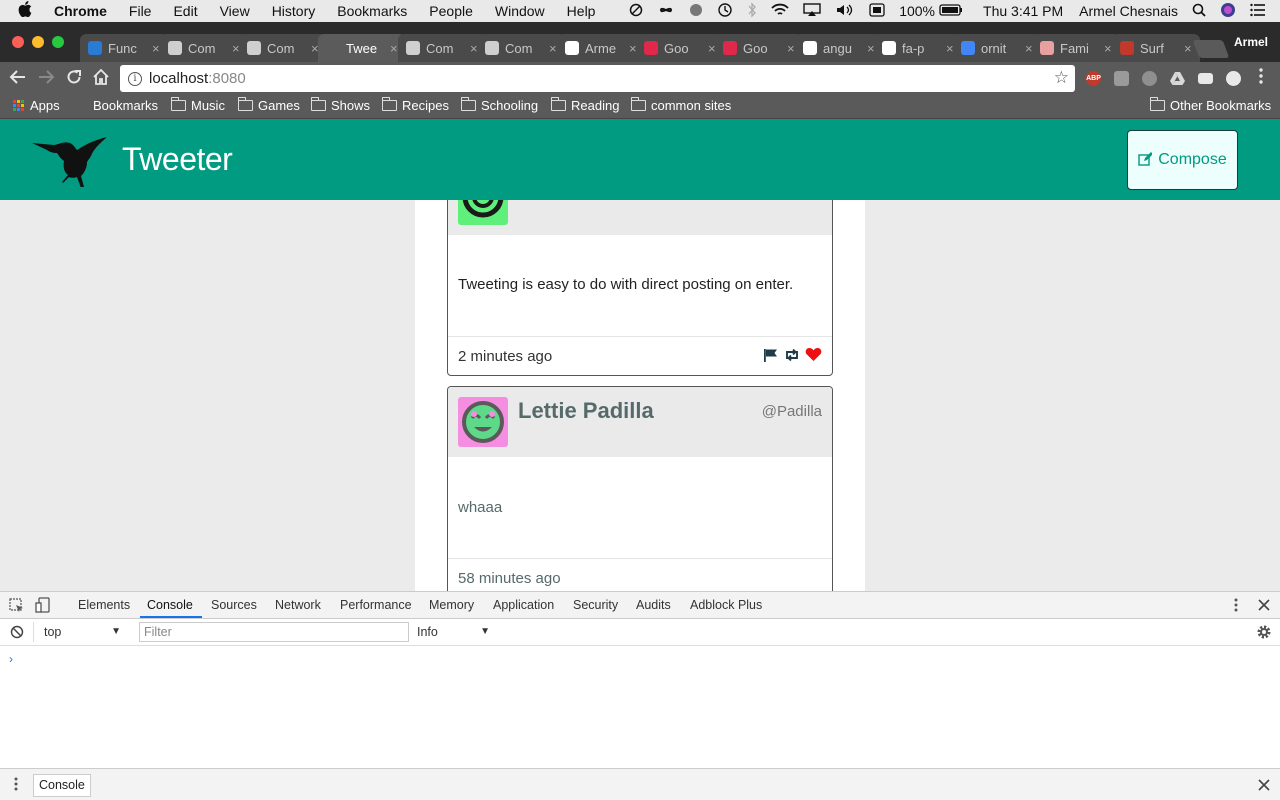  I want to click on spotlight-icon, so click(1199, 11).